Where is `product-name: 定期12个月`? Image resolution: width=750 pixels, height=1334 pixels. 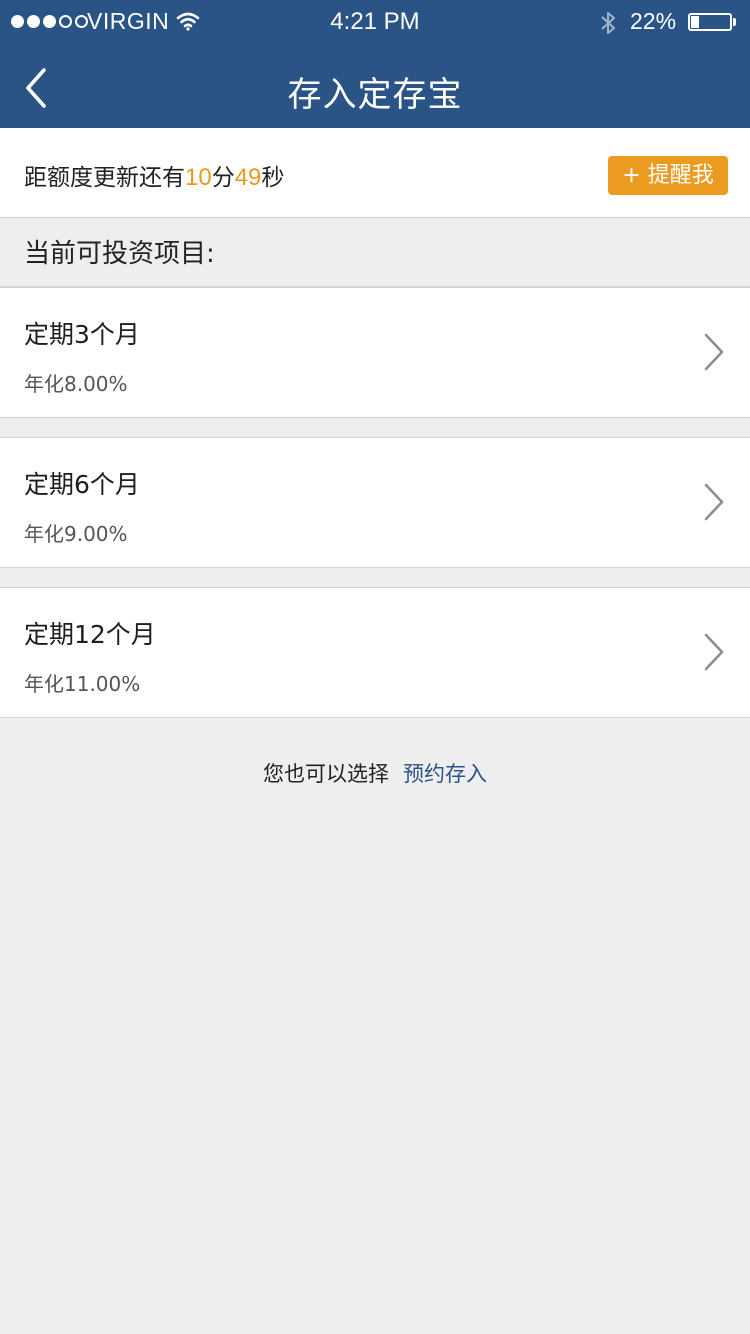
product-name: 定期12个月 is located at coordinates (90, 634).